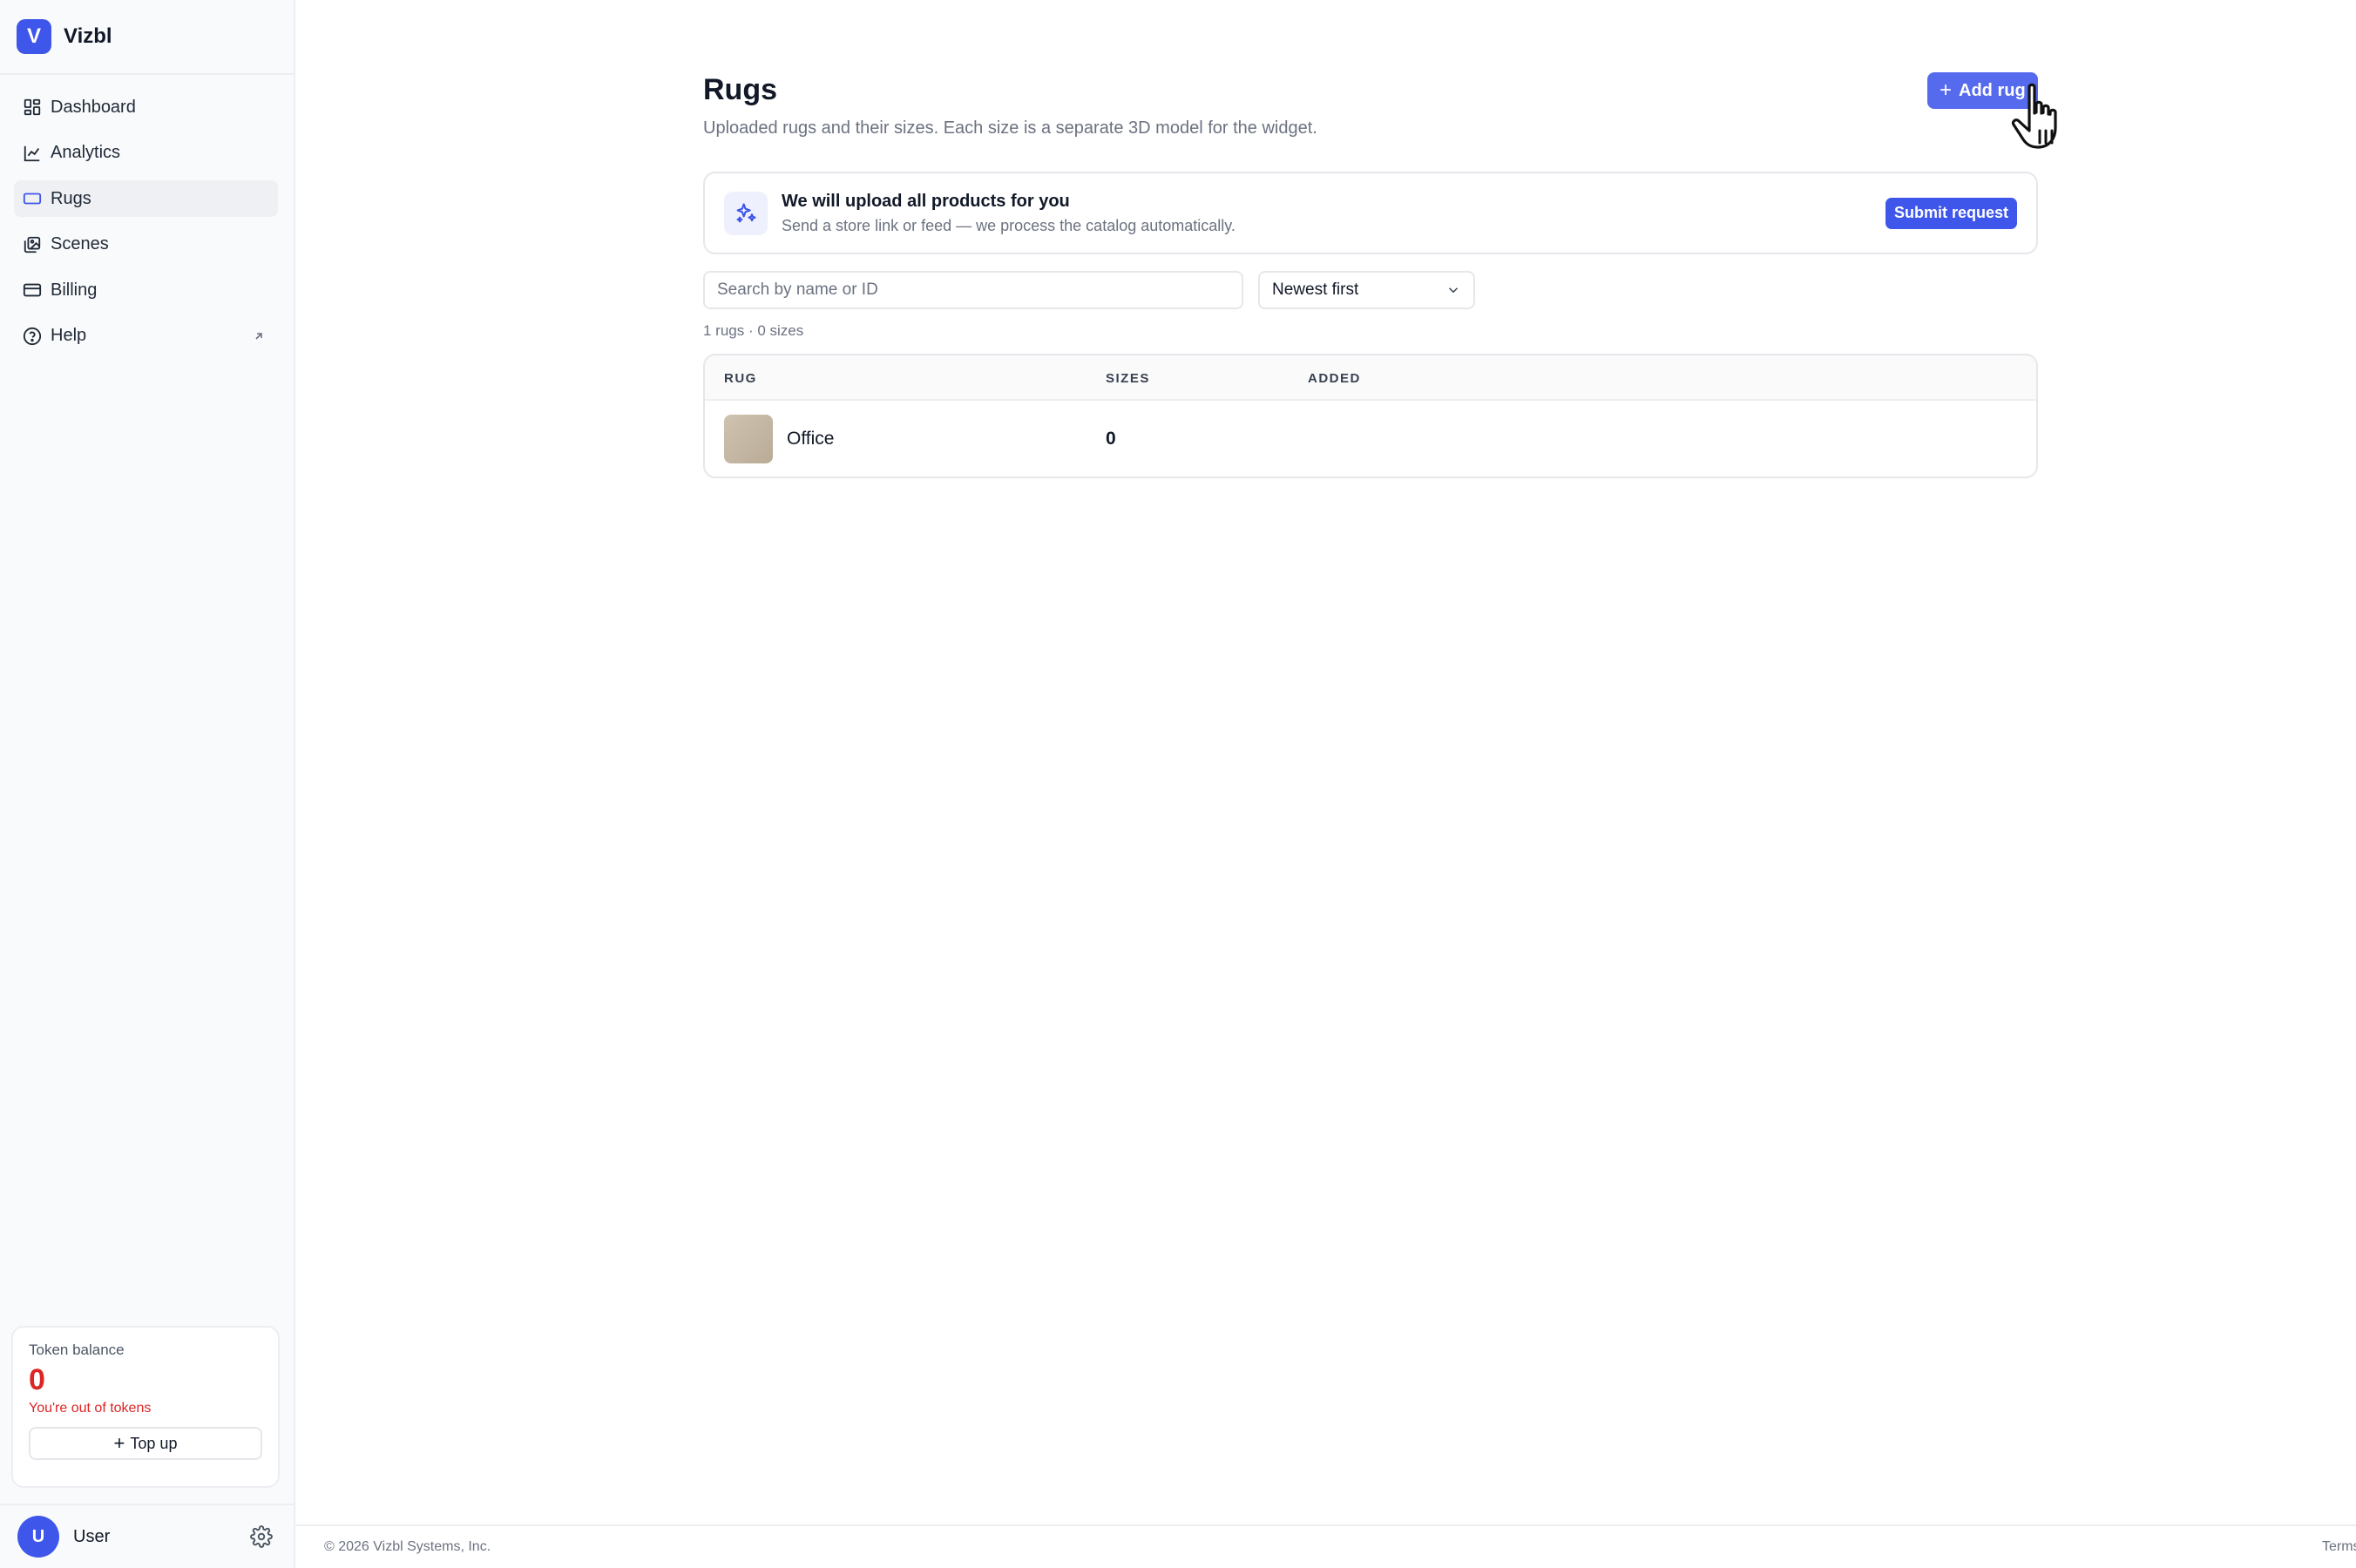  What do you see at coordinates (1370, 438) in the screenshot?
I see `table-row: Office 0` at bounding box center [1370, 438].